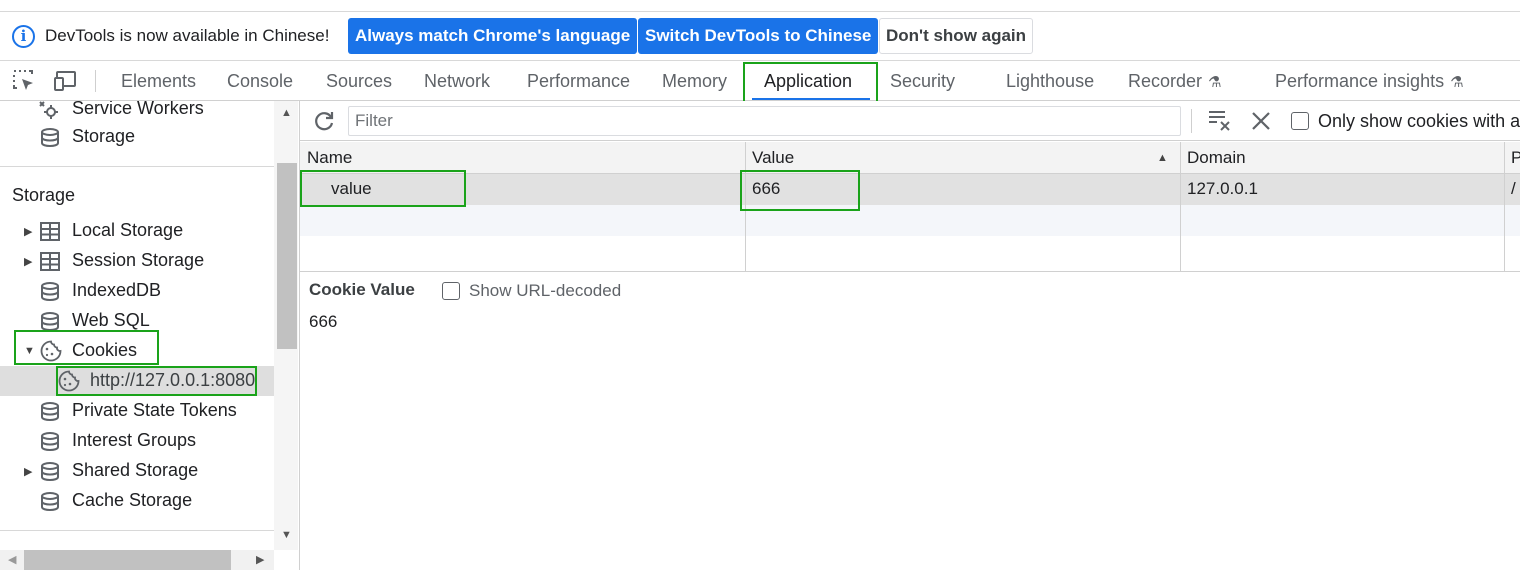  I want to click on sidebar-item-session-storage: ▶ Session Storage, so click(137, 261).